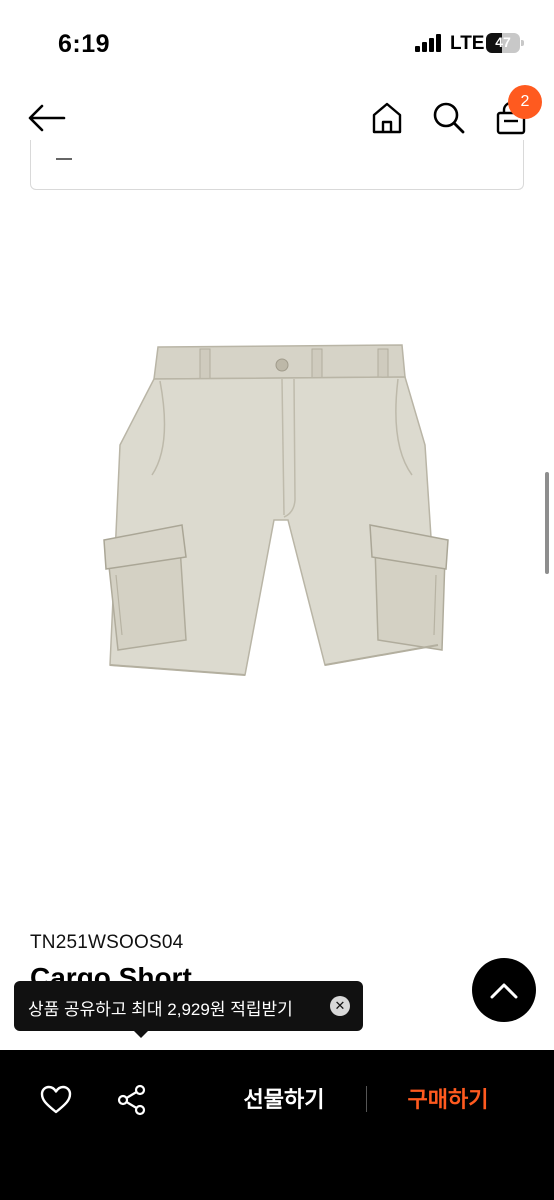 The image size is (554, 1200). I want to click on status-bar: 6:19 LTE 47, so click(277, 40).